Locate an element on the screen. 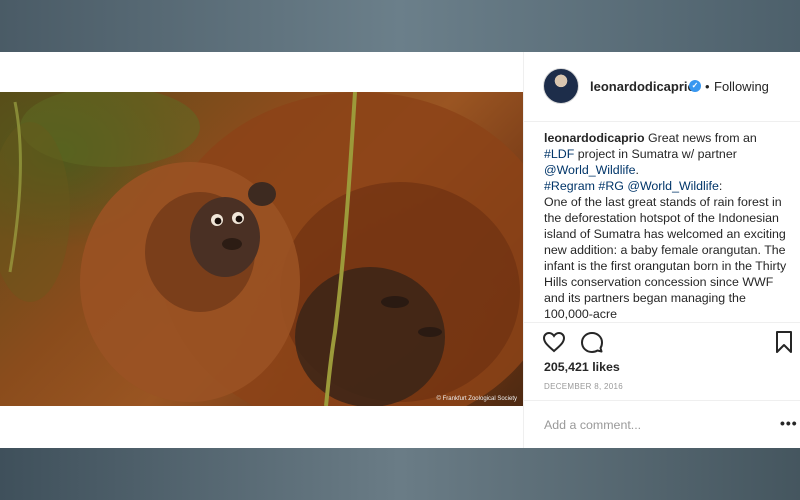  hashtag-link: #Regram is located at coordinates (569, 186).